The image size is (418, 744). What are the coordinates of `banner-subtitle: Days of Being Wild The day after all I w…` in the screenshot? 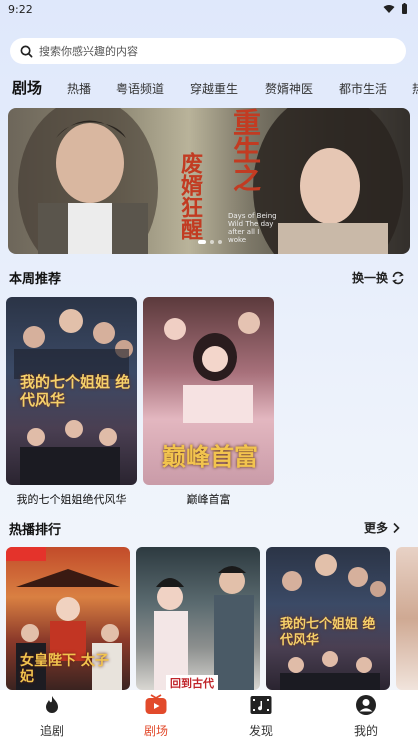 It's located at (252, 228).